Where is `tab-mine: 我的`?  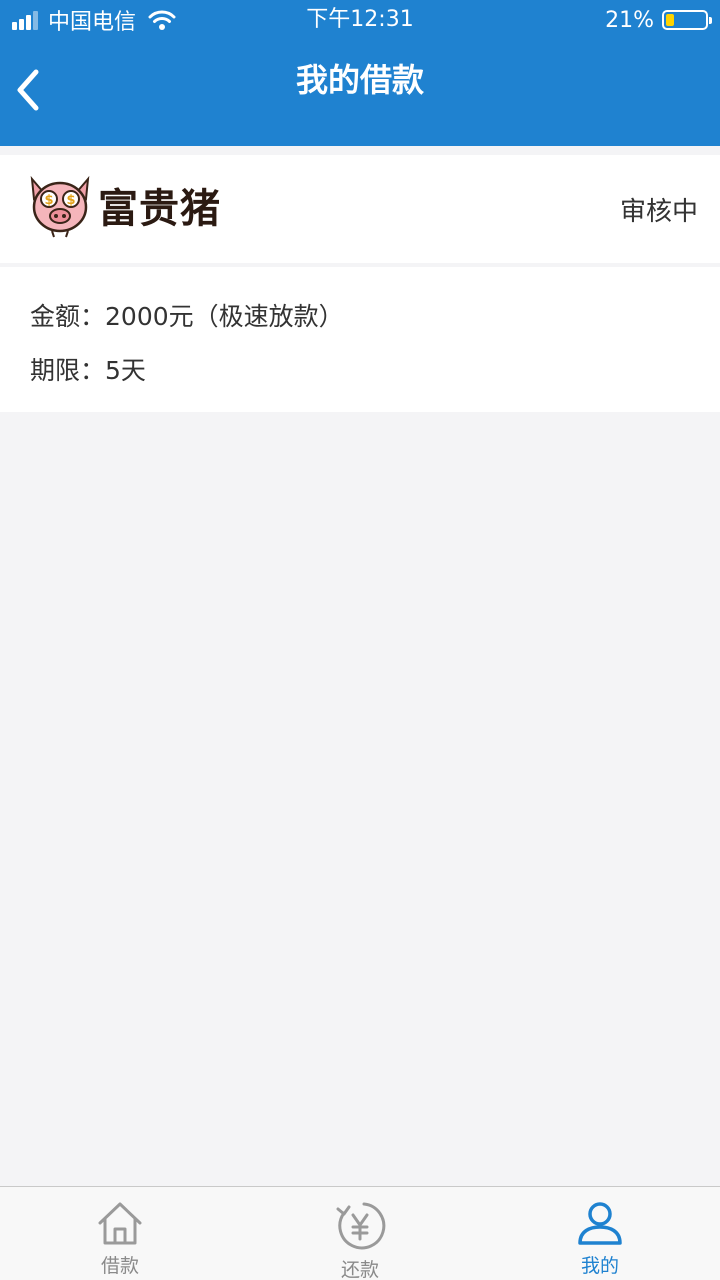
tab-mine: 我的 is located at coordinates (600, 1233).